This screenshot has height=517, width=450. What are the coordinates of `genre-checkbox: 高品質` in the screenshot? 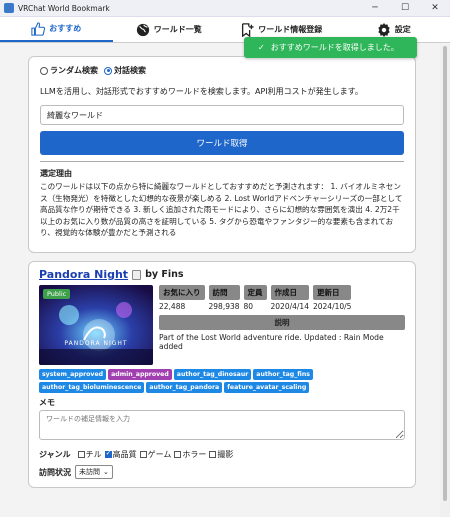 It's located at (120, 454).